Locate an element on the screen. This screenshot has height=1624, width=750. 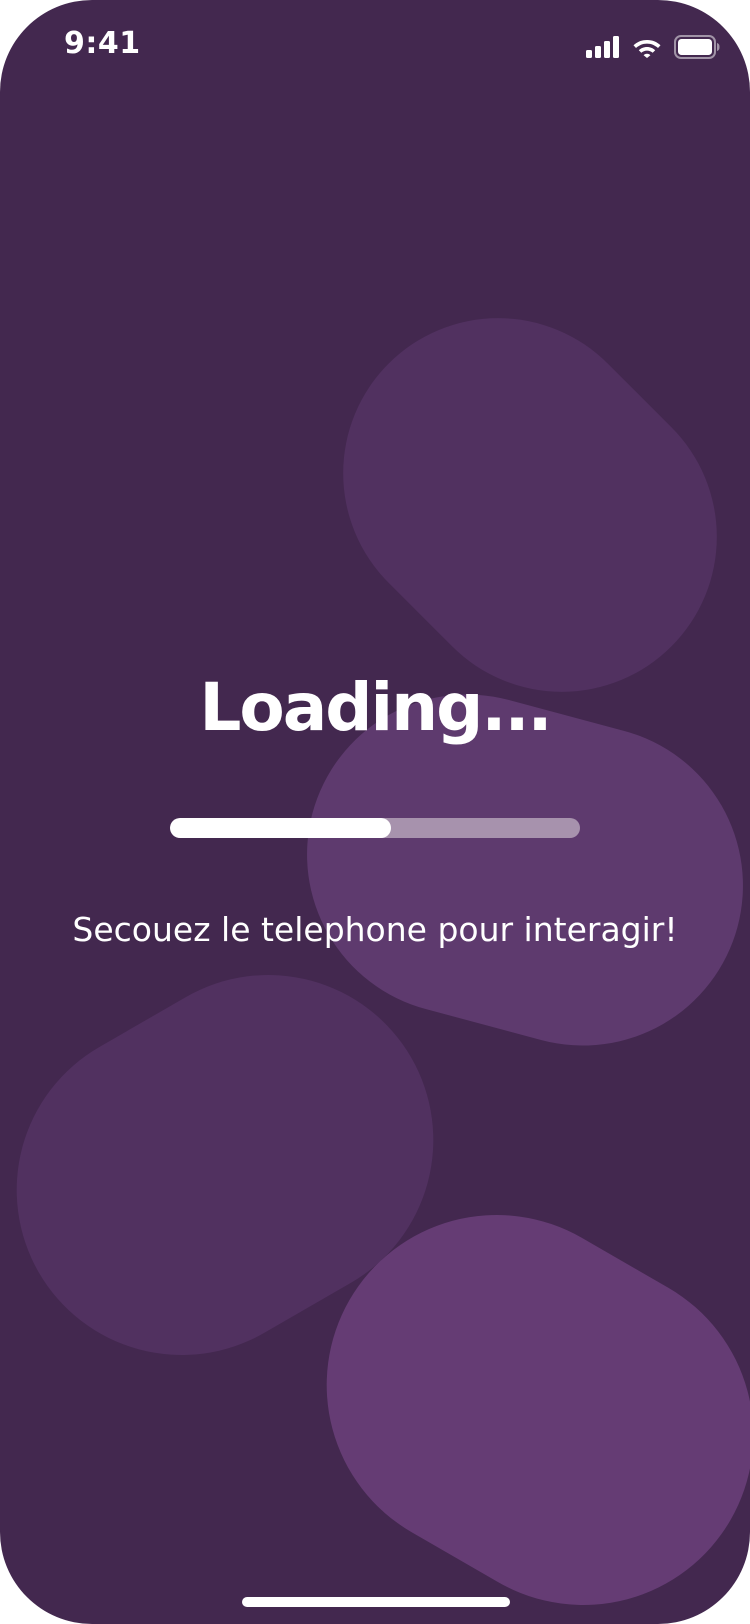
status-bar: 9:41 is located at coordinates (375, 46).